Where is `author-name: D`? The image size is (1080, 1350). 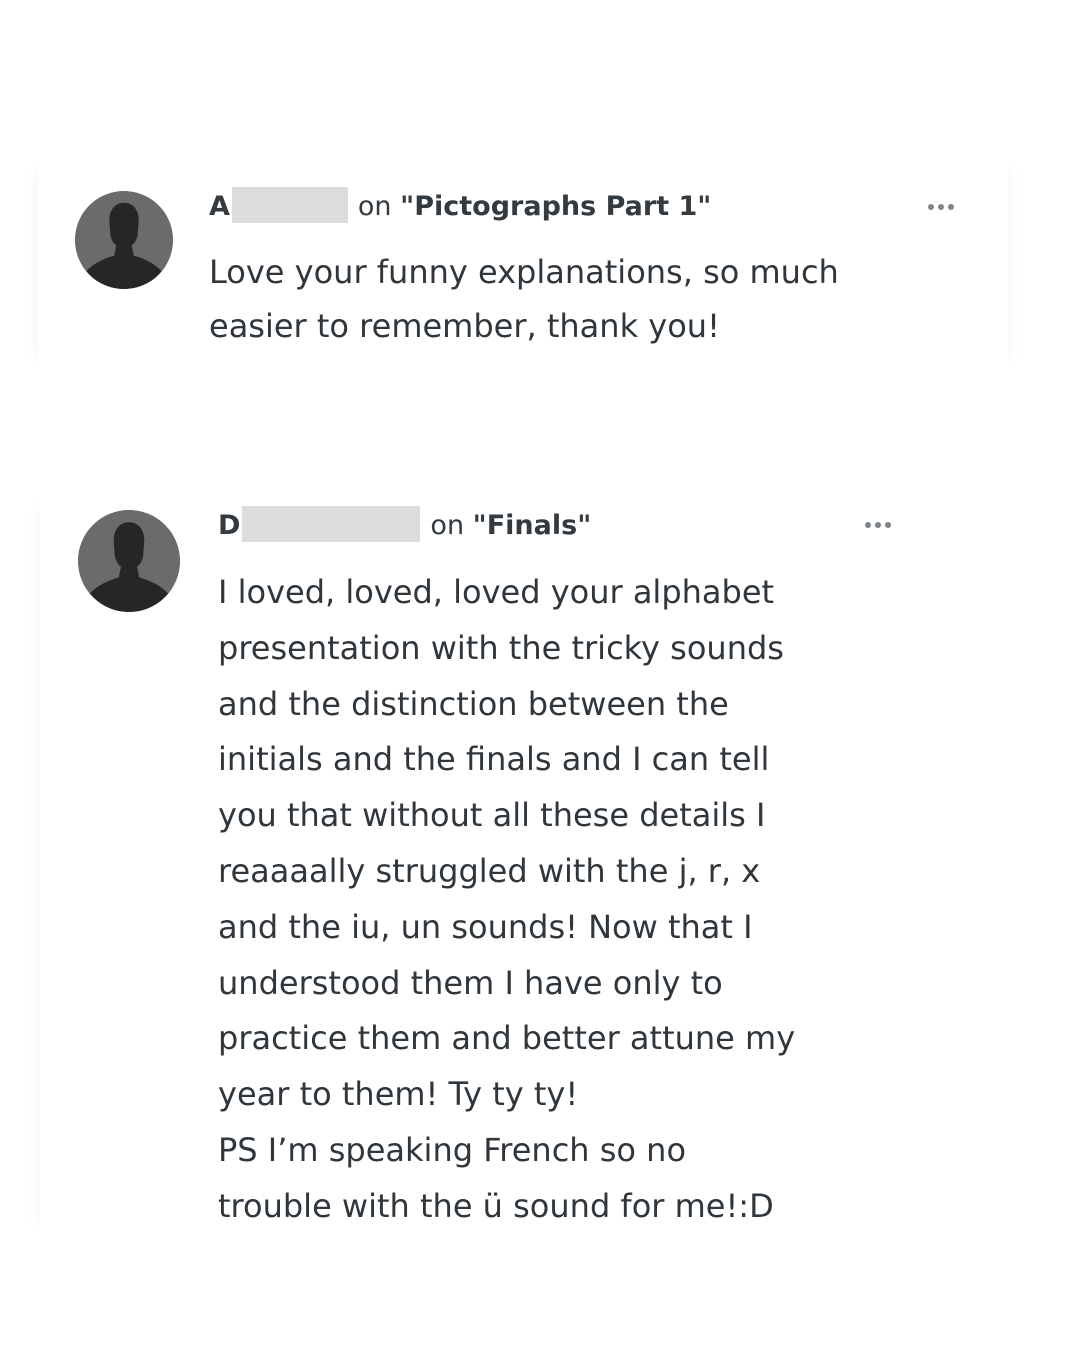
author-name: D is located at coordinates (229, 526).